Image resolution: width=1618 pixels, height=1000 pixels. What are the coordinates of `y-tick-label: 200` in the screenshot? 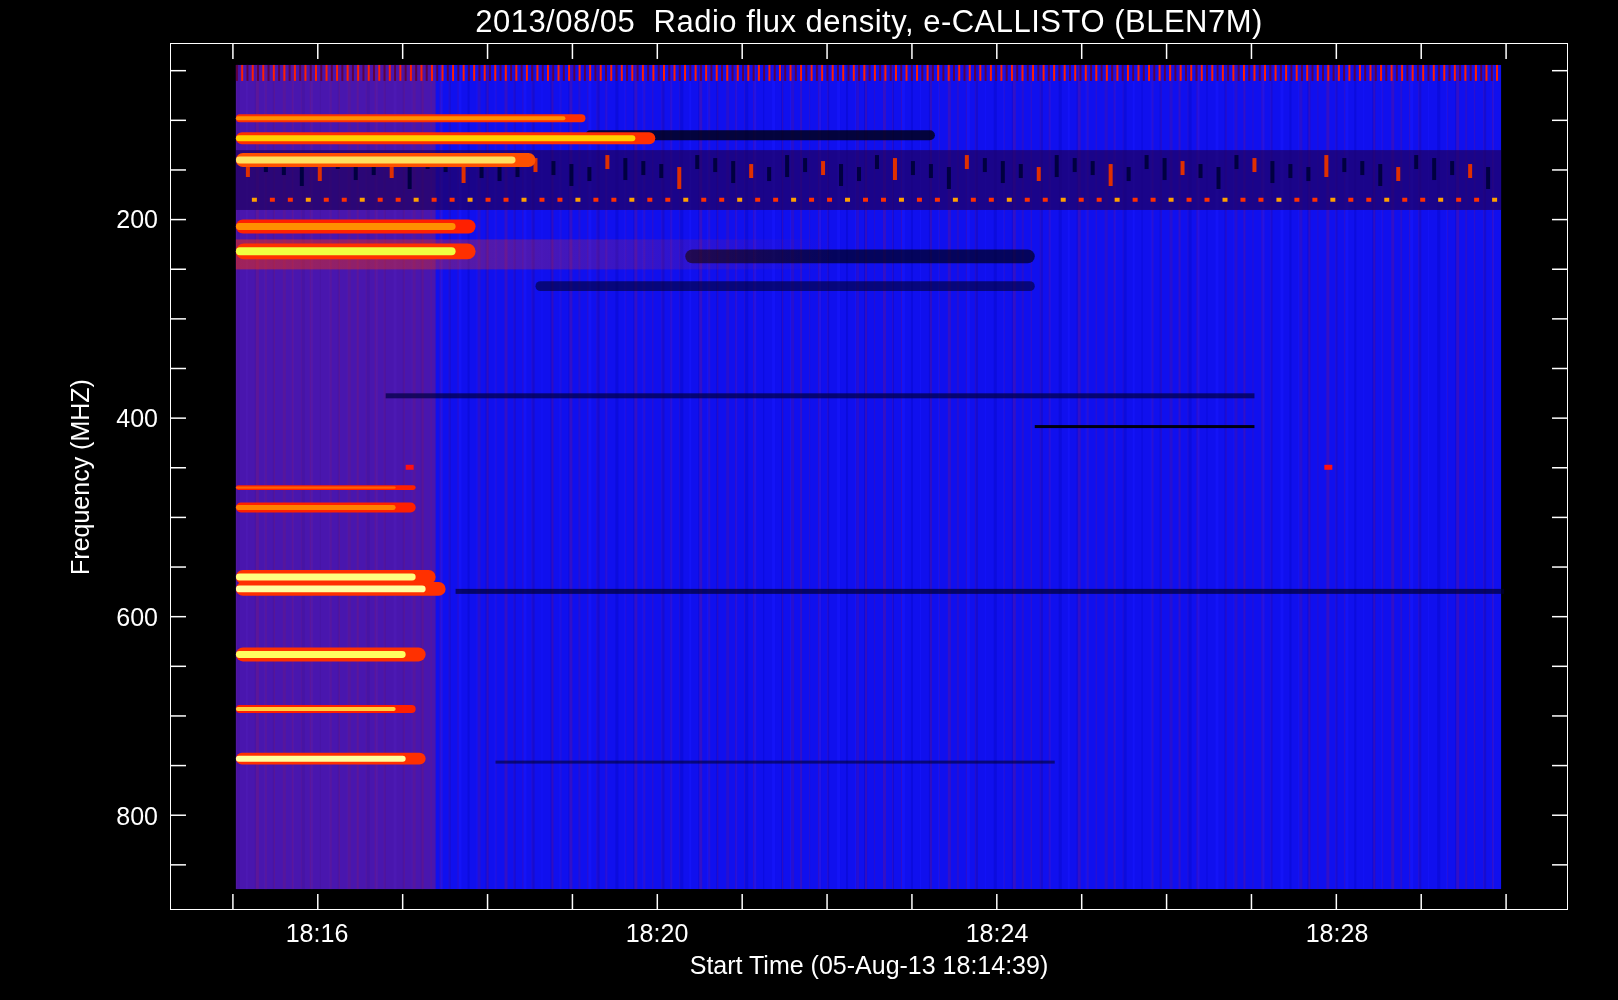 It's located at (137, 219).